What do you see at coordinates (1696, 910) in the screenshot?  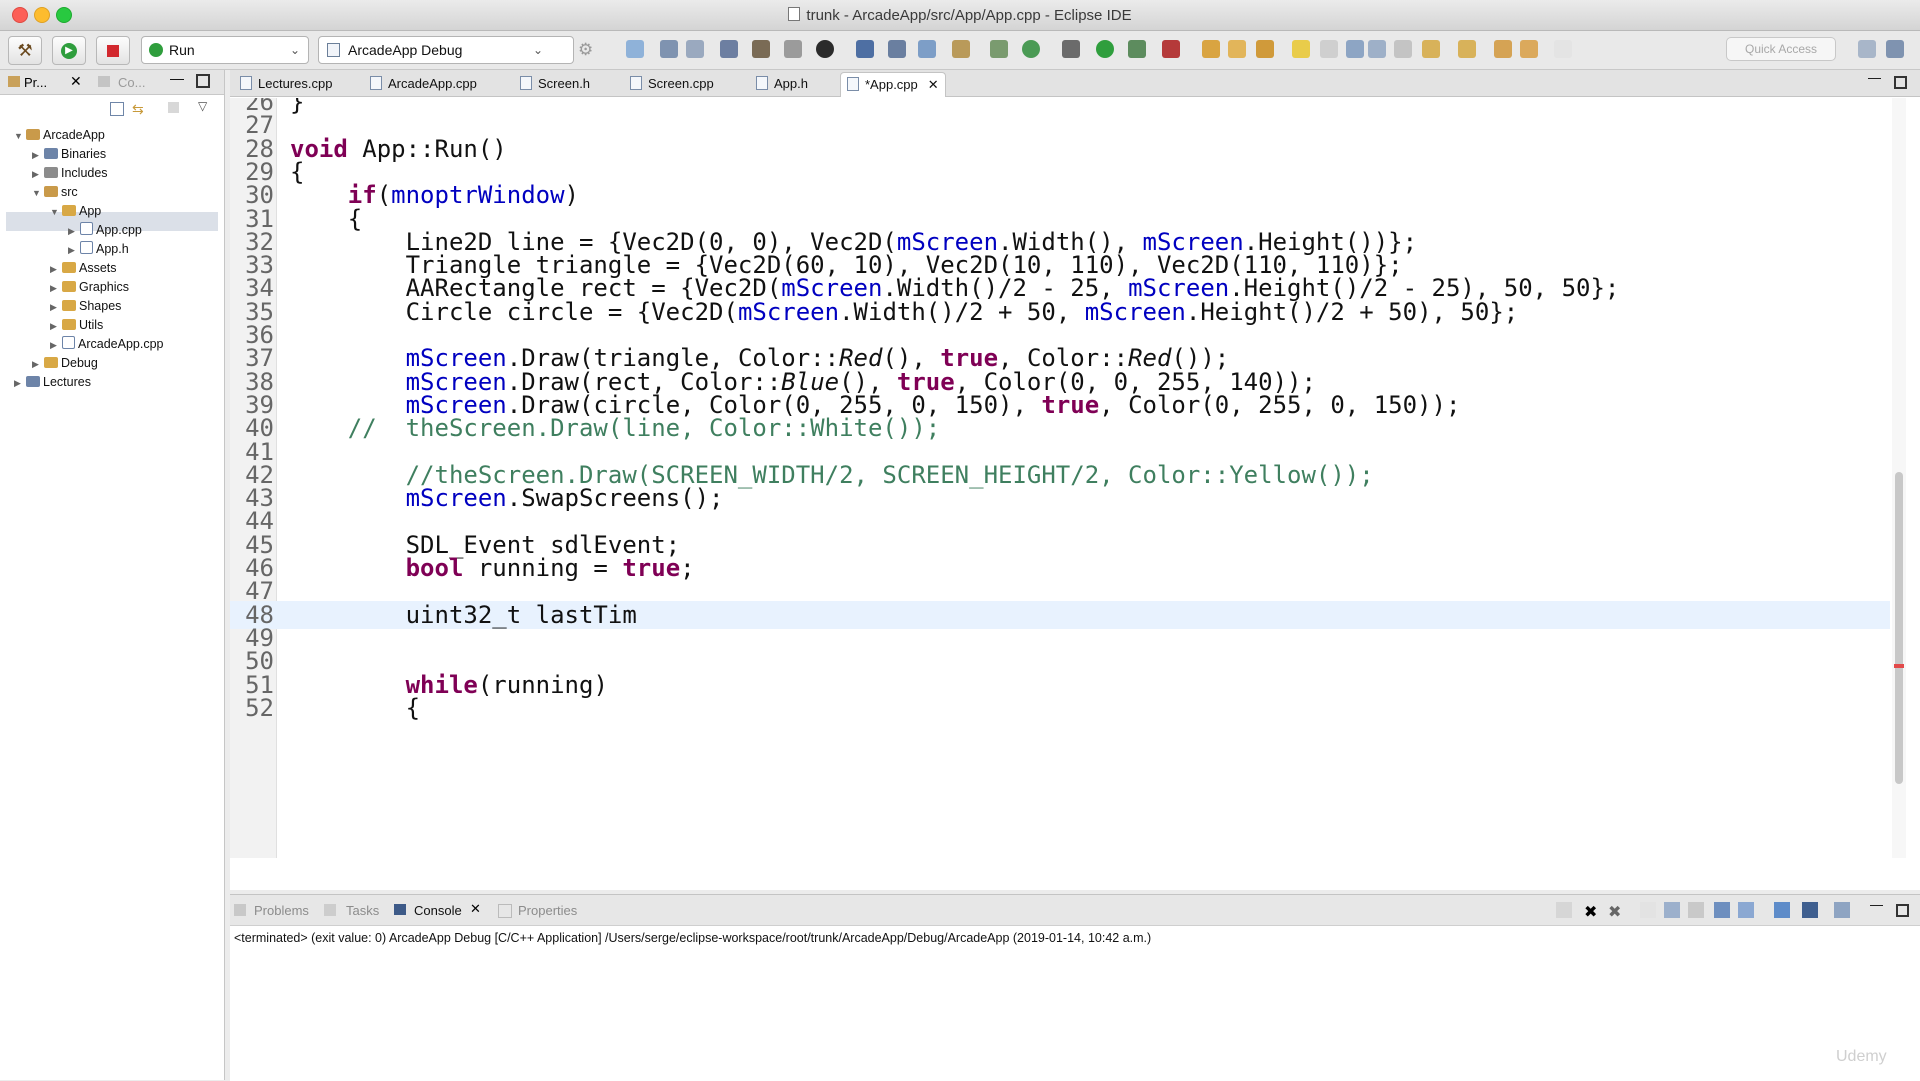 I see `word-wrap-icon` at bounding box center [1696, 910].